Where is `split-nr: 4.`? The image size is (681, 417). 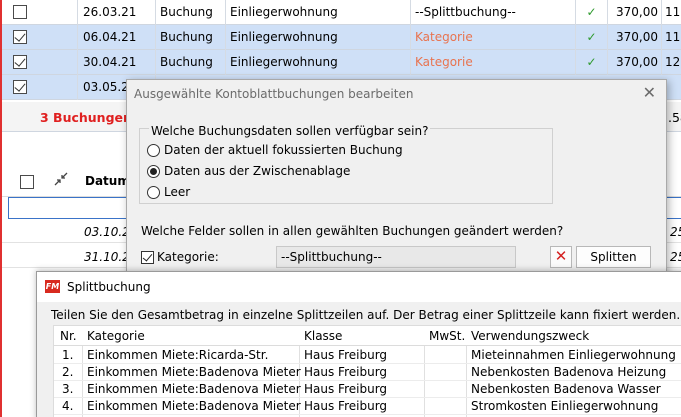 split-nr: 4. is located at coordinates (68, 406).